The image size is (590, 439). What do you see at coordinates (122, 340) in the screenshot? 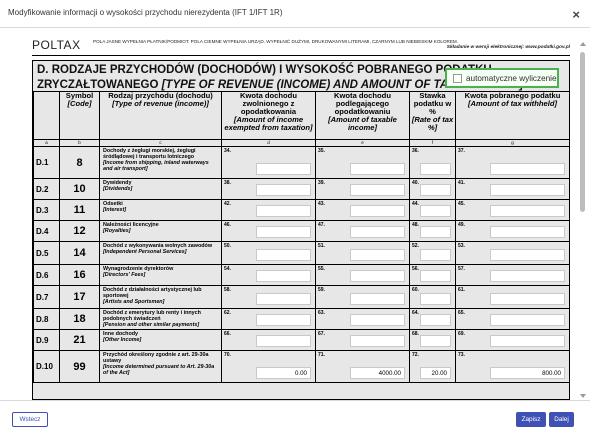
I see `row-description-en: [Other Income]` at bounding box center [122, 340].